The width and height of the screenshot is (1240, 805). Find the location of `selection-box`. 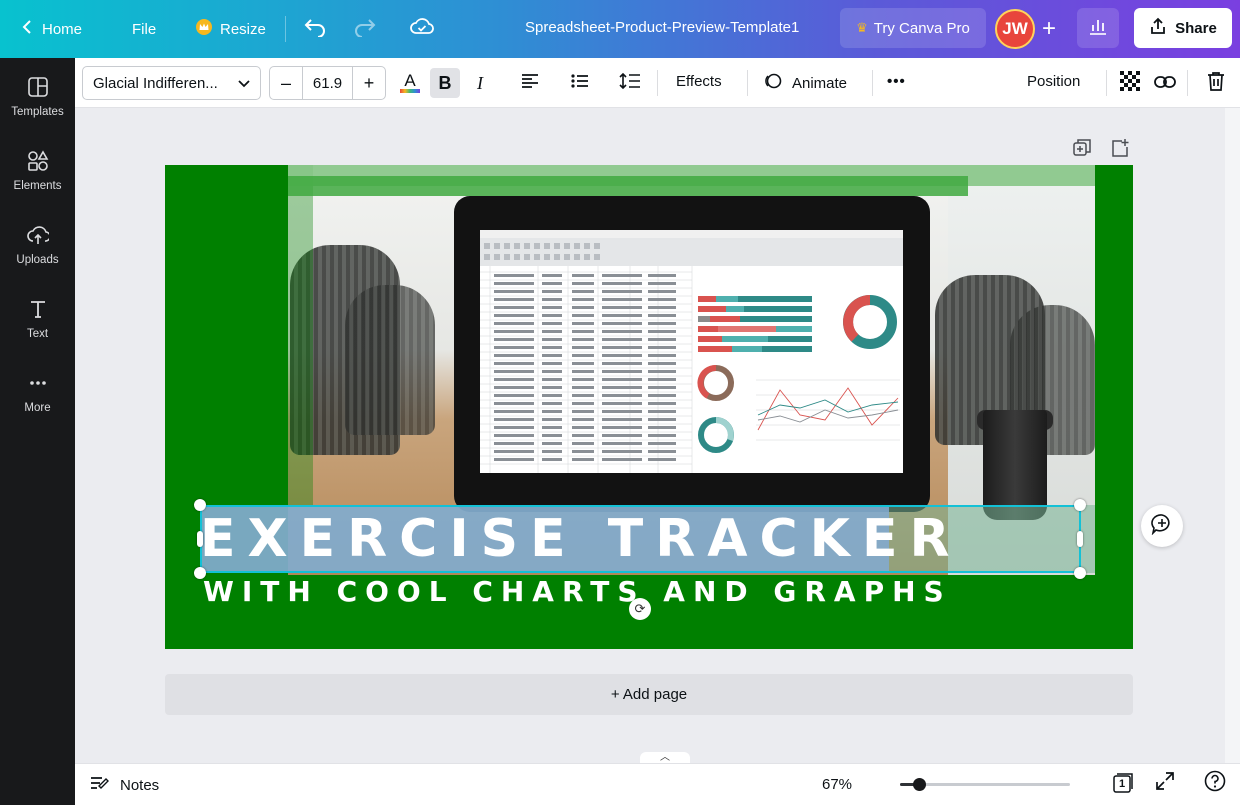

selection-box is located at coordinates (640, 539).